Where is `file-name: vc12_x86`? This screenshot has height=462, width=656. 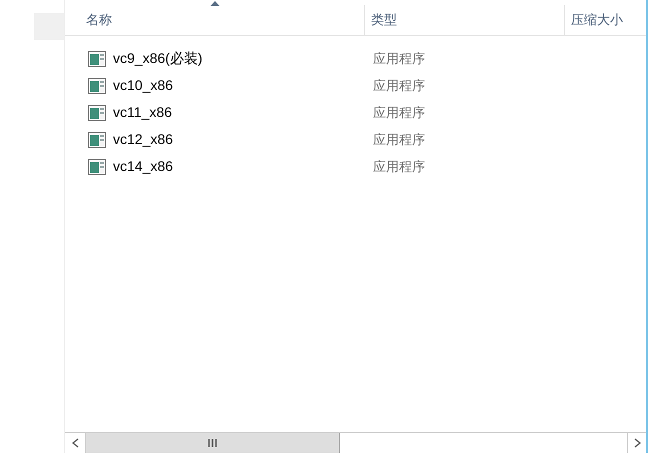 file-name: vc12_x86 is located at coordinates (215, 139).